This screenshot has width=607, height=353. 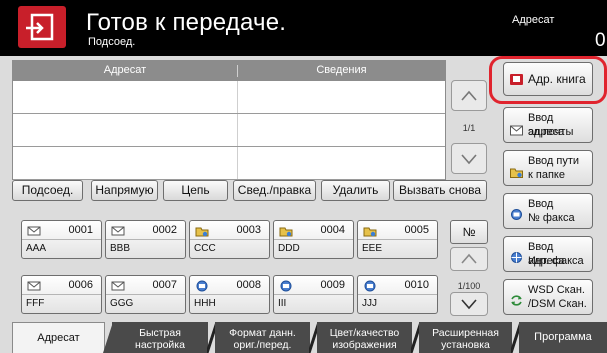 I want to click on tab-advanced-setup: Расширенная установка, so click(x=465, y=337).